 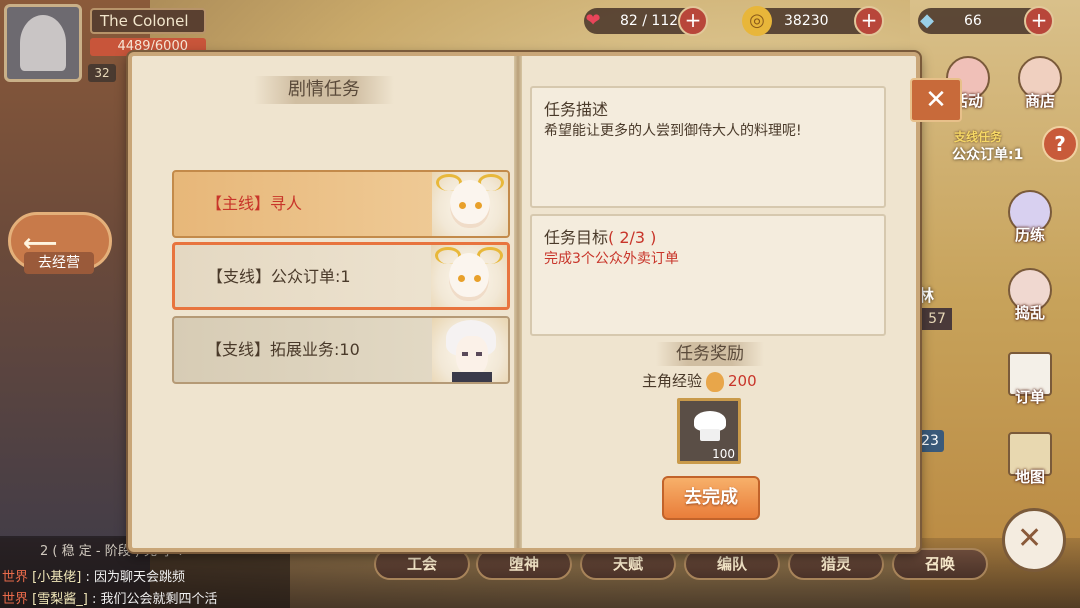 What do you see at coordinates (1030, 538) in the screenshot?
I see `utensils-icon: ✕` at bounding box center [1030, 538].